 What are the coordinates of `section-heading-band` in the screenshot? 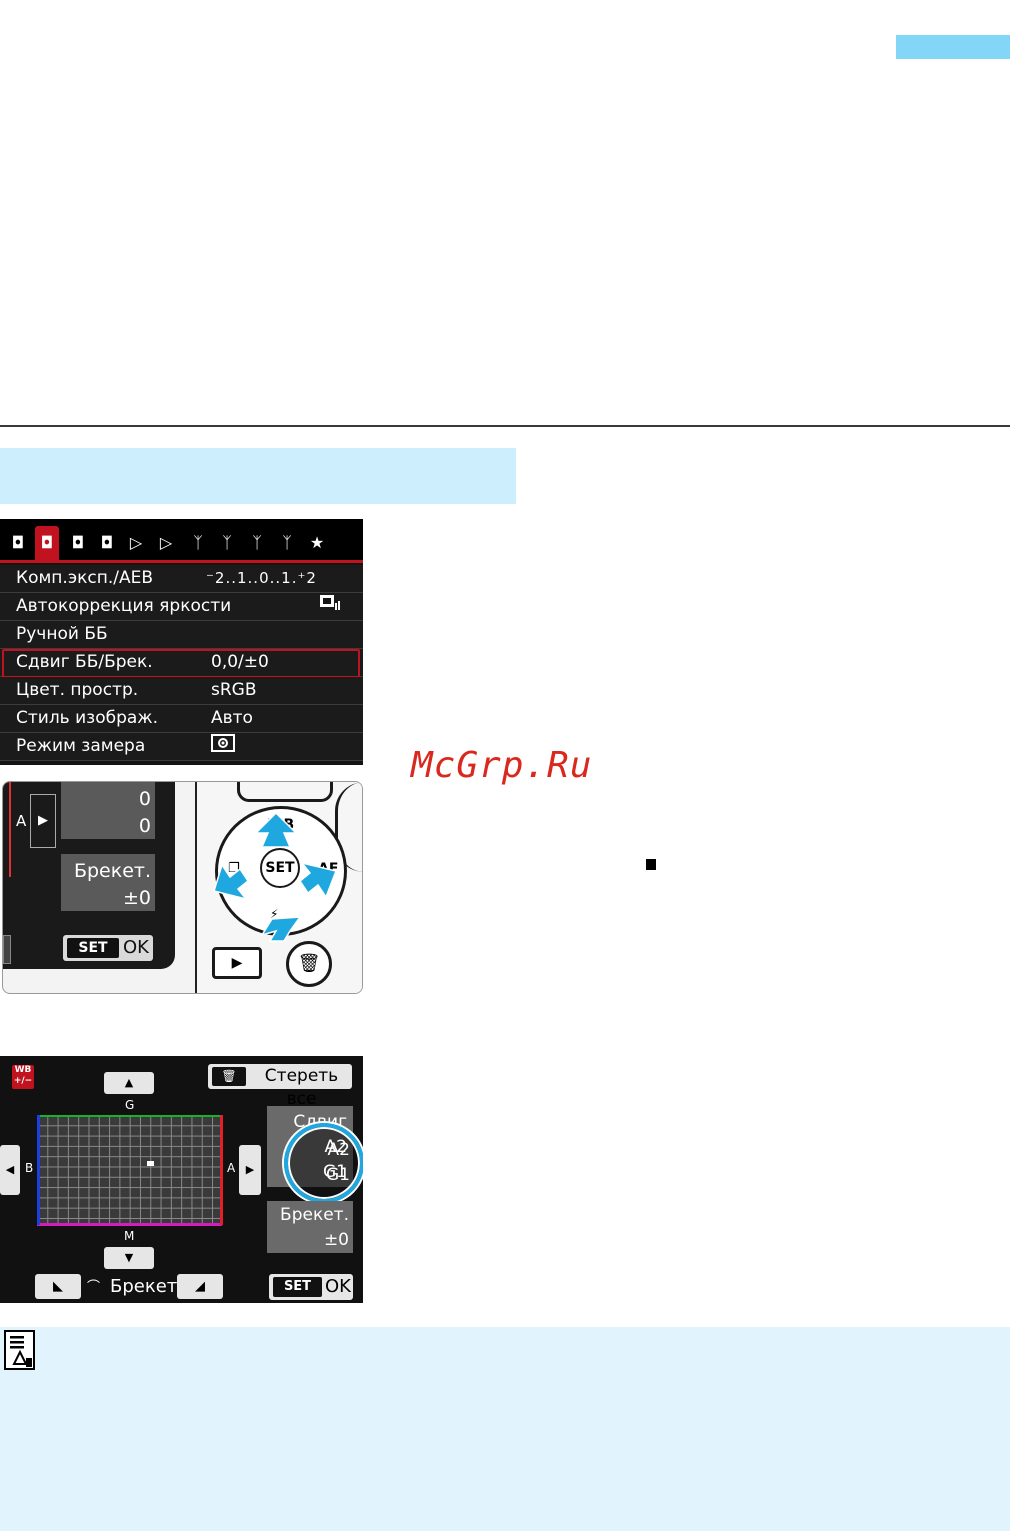 It's located at (258, 476).